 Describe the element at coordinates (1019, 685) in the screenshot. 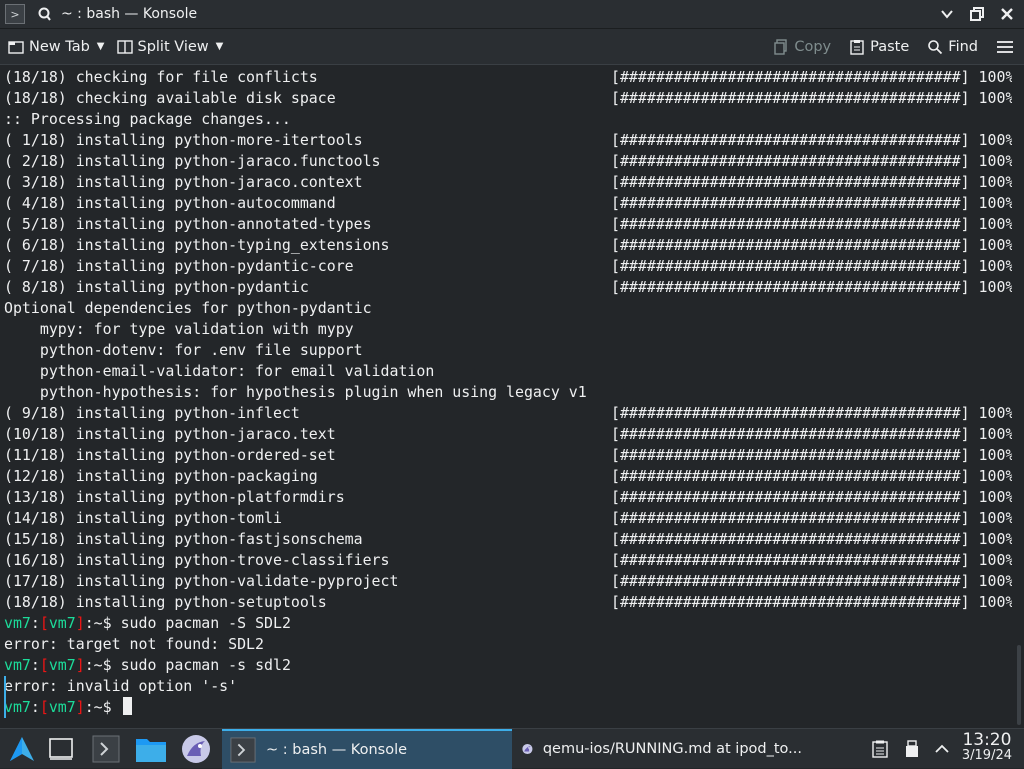

I see `scrollbar-thumb` at that location.